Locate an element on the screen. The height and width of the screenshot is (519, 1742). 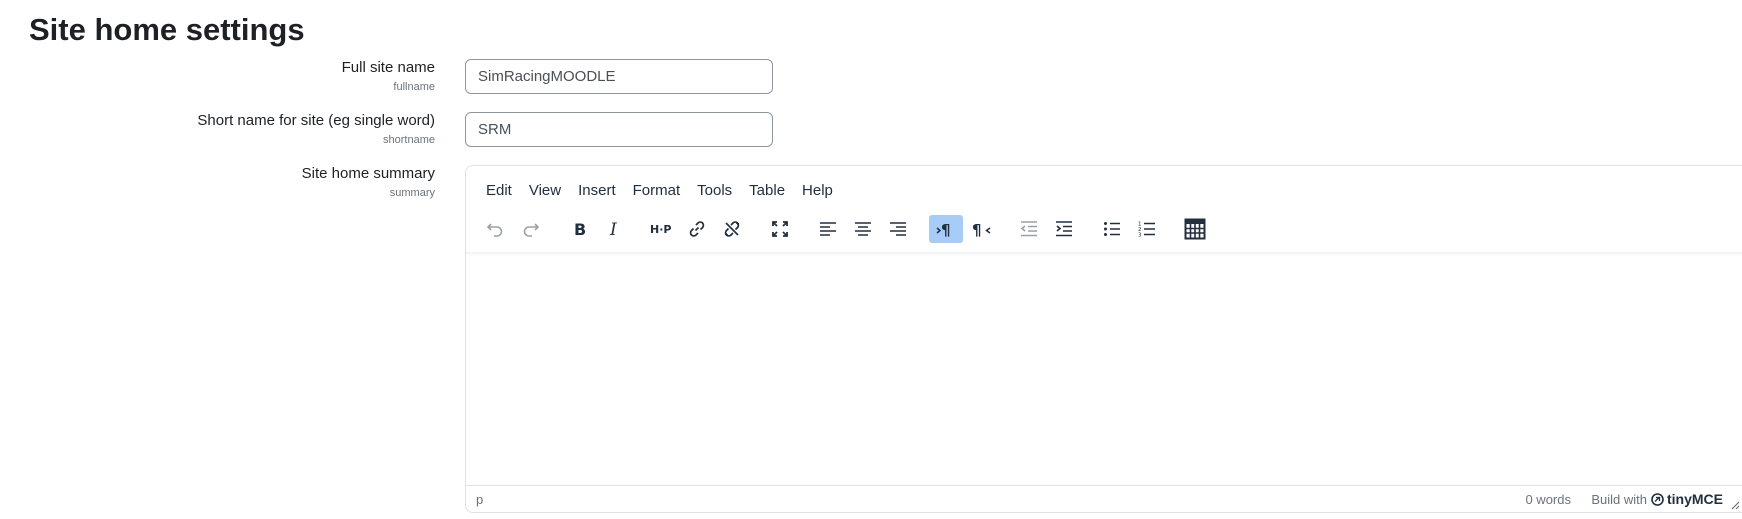
svg-text: 3 is located at coordinates (1140, 236).